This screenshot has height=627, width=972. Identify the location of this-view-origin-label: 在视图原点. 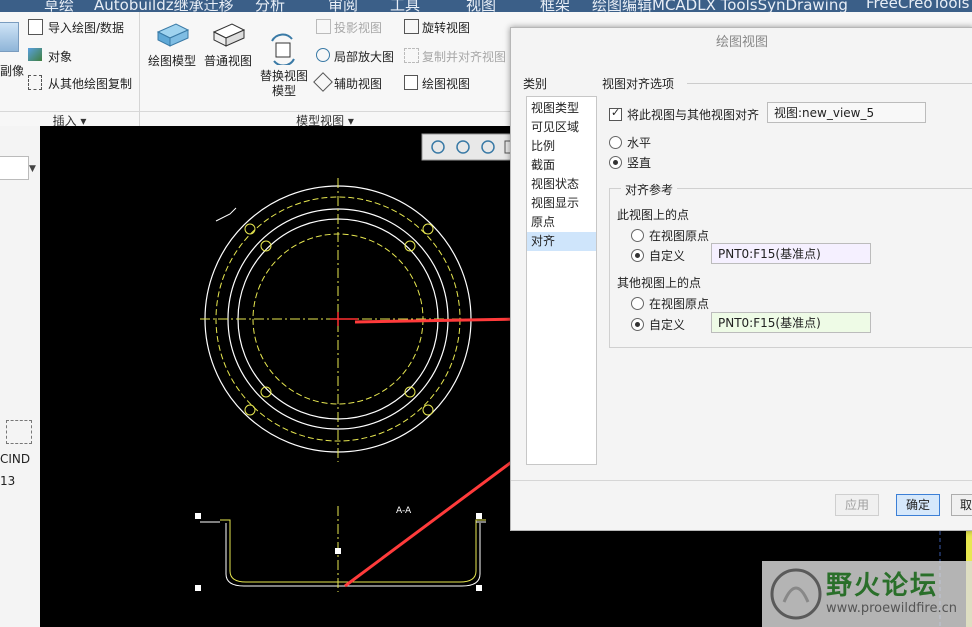
(679, 236).